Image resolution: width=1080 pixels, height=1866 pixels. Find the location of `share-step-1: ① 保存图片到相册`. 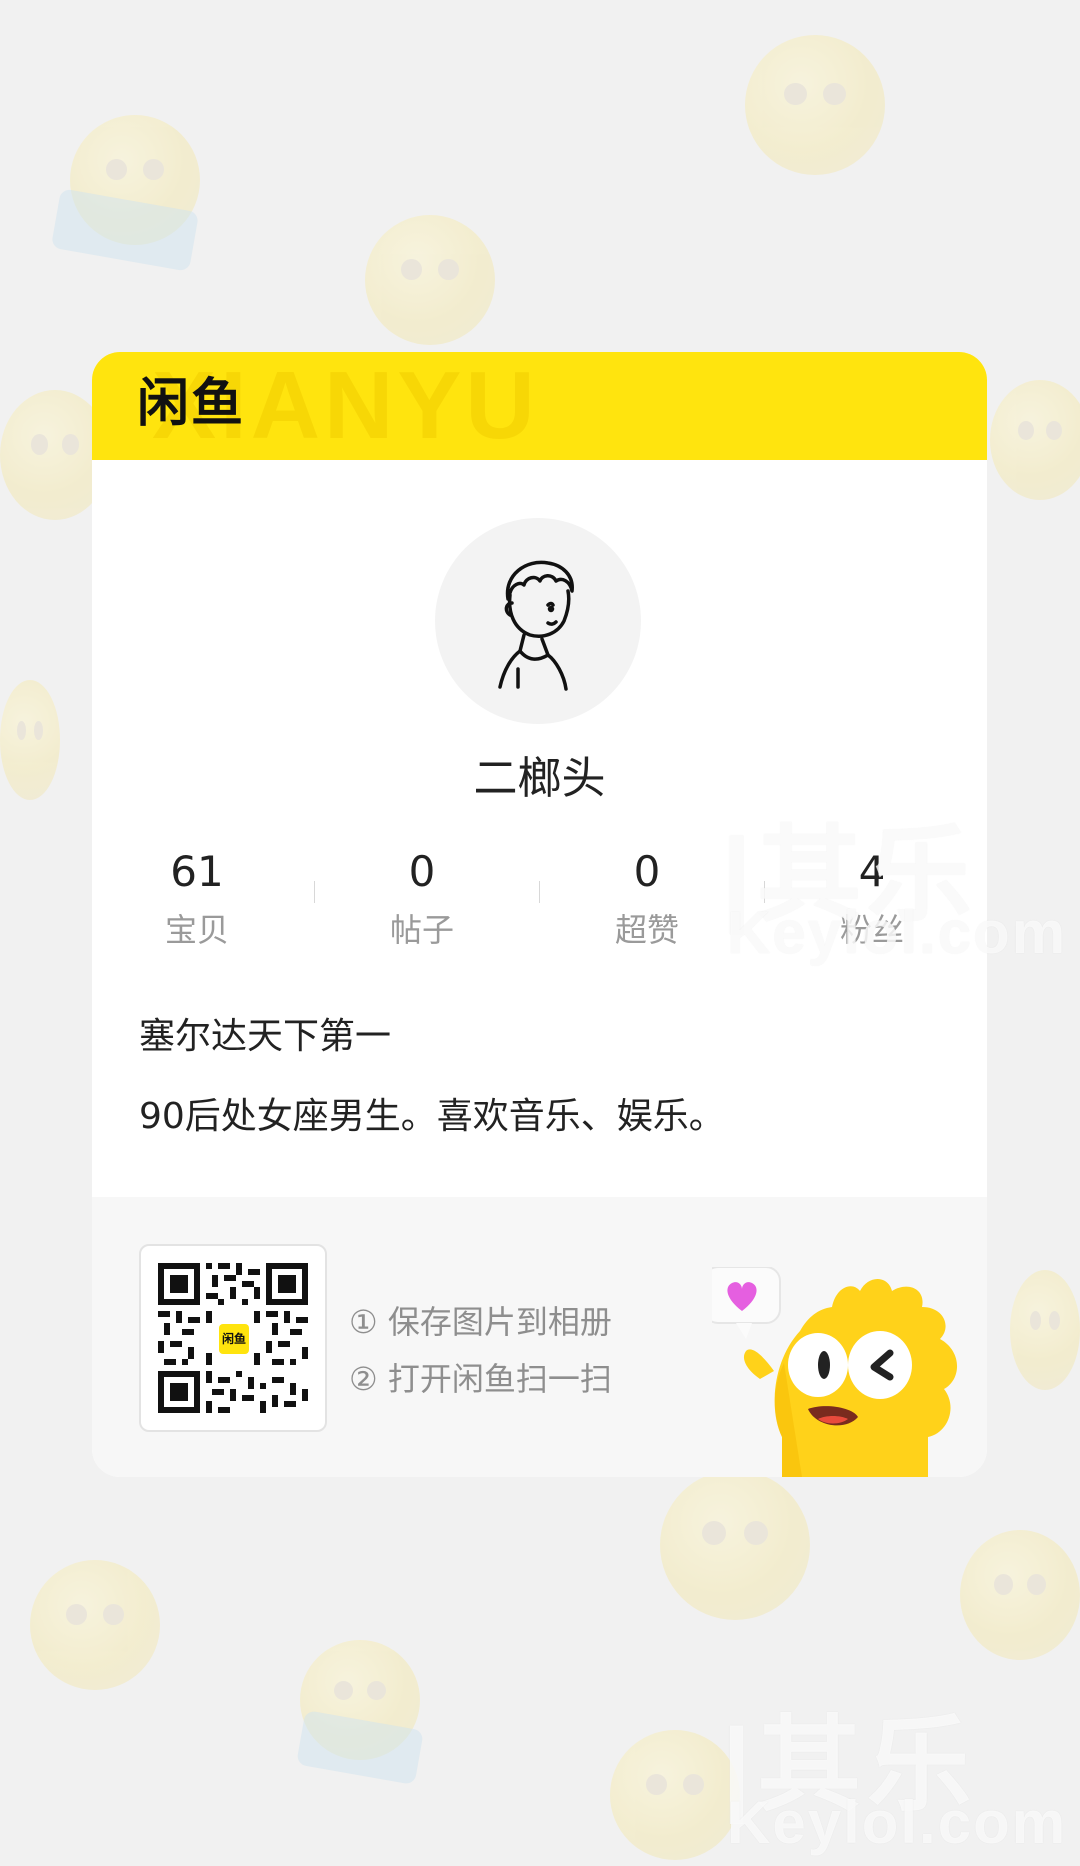

share-step-1: ① 保存图片到相册 is located at coordinates (480, 1322).